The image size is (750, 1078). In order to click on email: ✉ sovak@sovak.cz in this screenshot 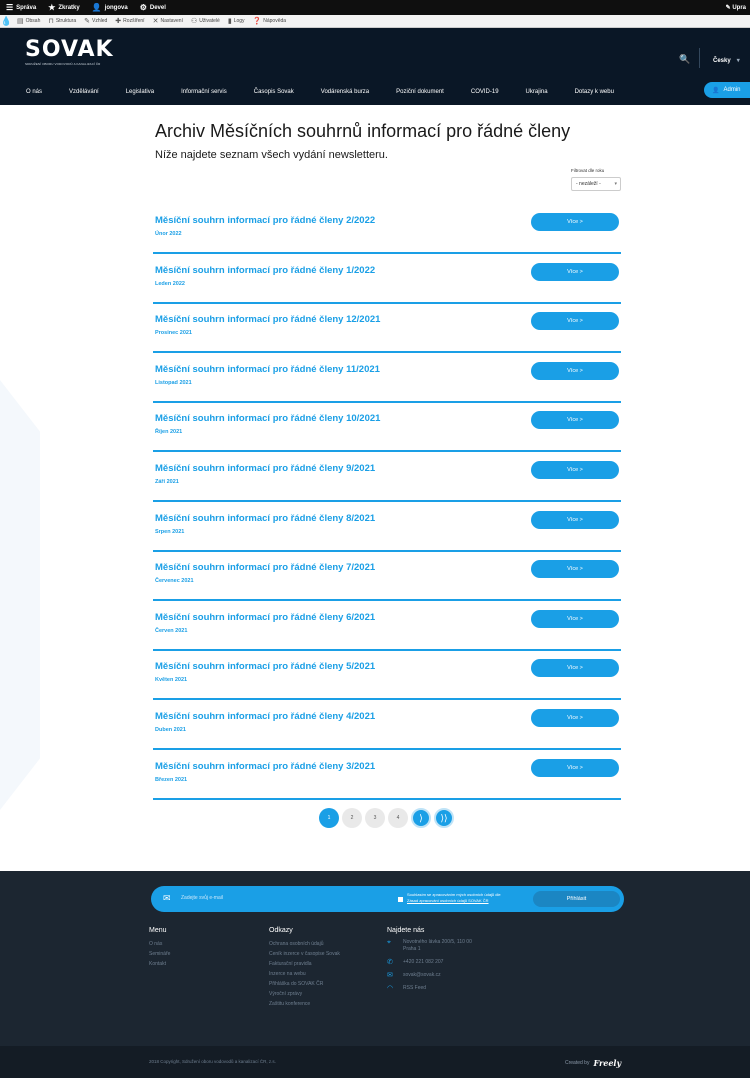, I will do `click(435, 975)`.